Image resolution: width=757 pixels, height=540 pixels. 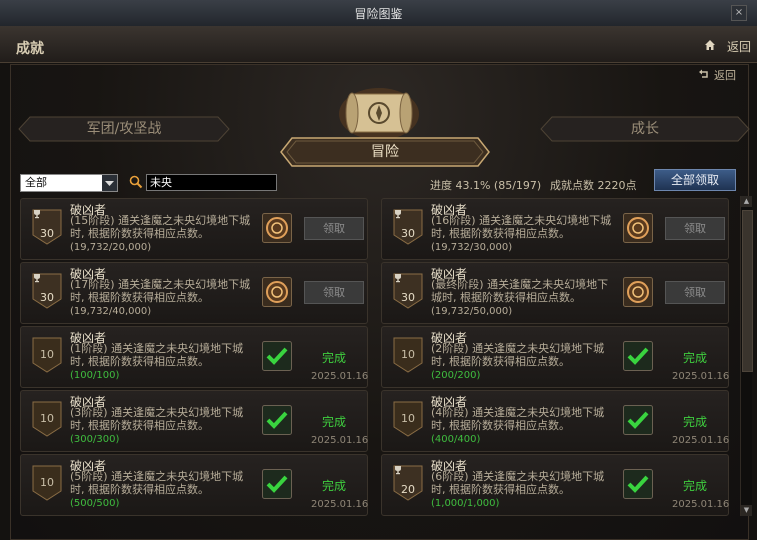 I want to click on header-back-link: 返回, so click(x=739, y=46).